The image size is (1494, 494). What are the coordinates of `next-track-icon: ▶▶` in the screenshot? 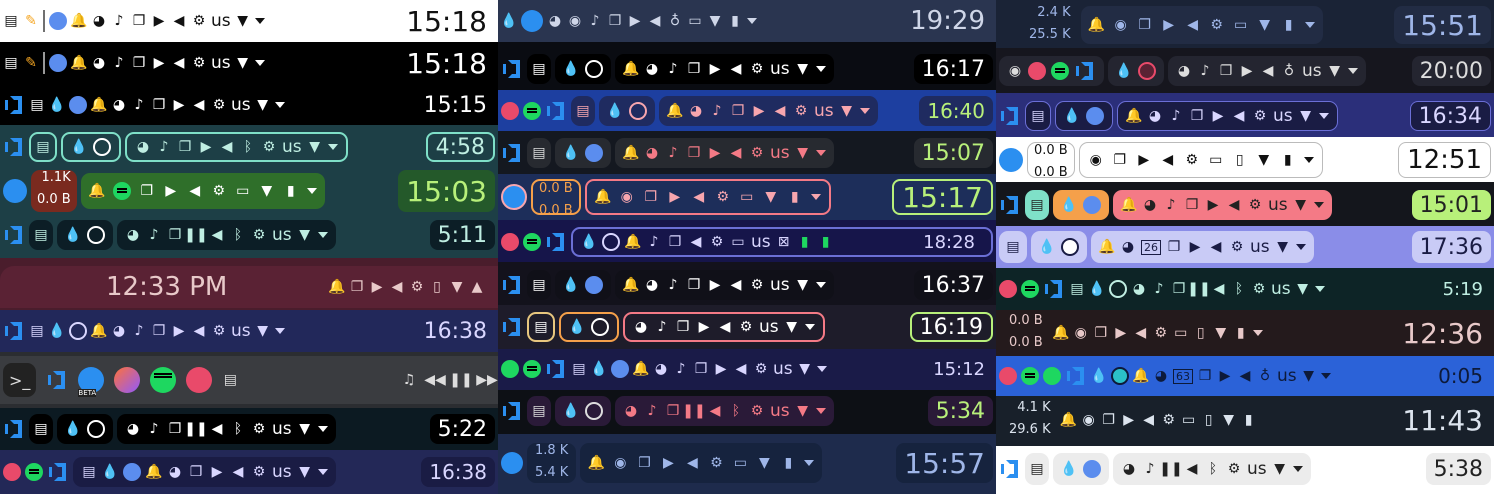 It's located at (487, 380).